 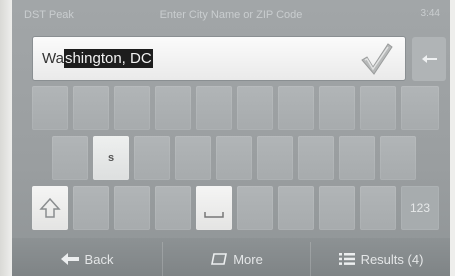 I want to click on more-icon, so click(x=219, y=259).